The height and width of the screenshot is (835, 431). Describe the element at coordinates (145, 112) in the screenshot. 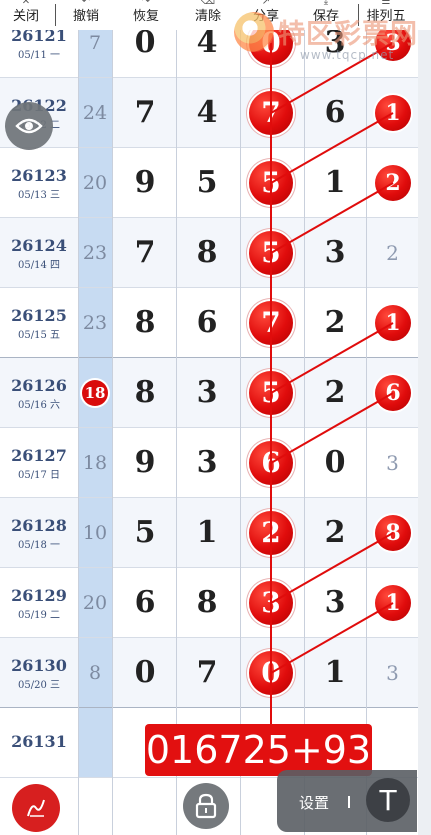

I see `digit-cell-1: 7` at that location.